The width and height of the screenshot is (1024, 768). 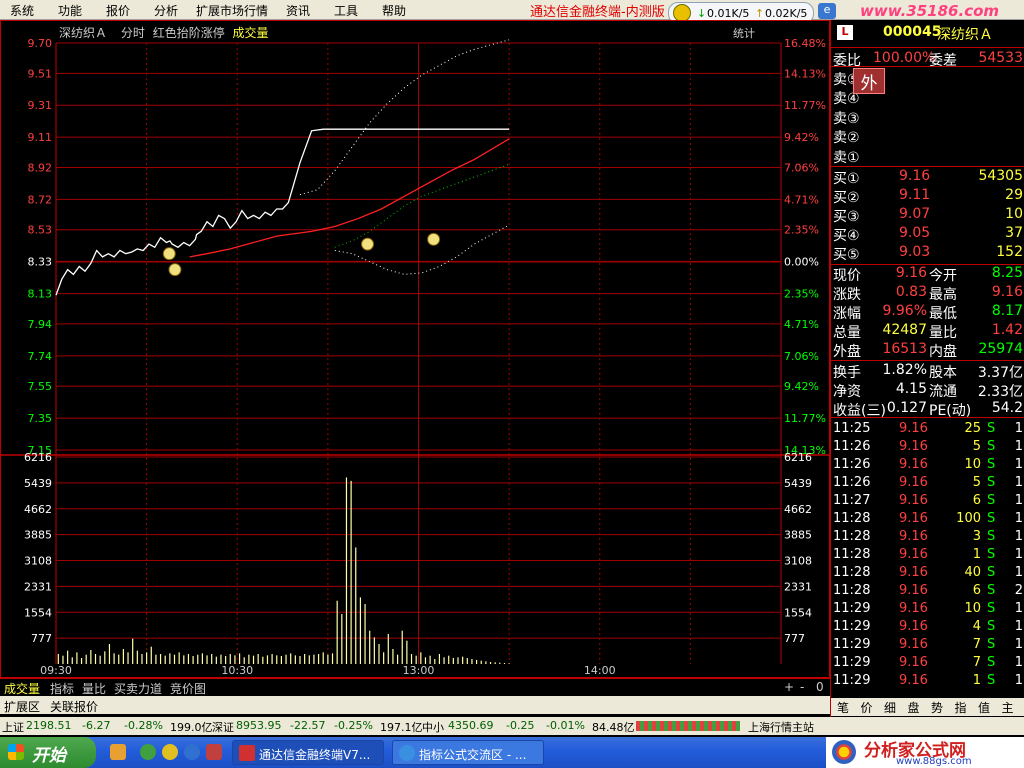 I want to click on sell-level-label: 卖③, so click(x=846, y=118).